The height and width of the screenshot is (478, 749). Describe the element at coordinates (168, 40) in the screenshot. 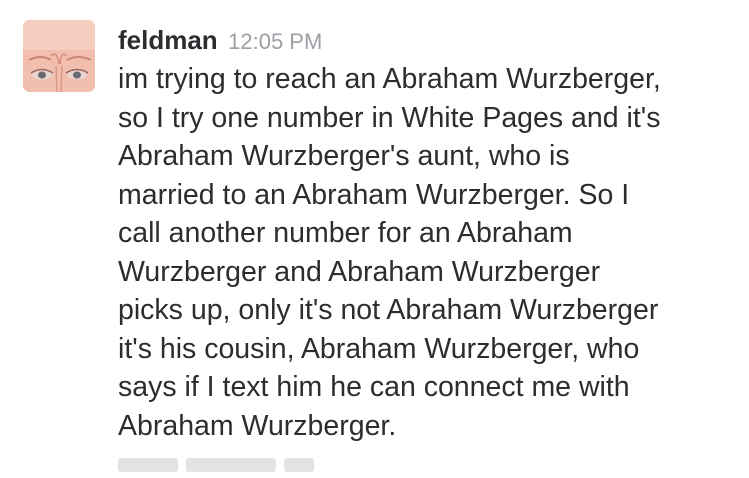

I see `author-name: feldman` at that location.